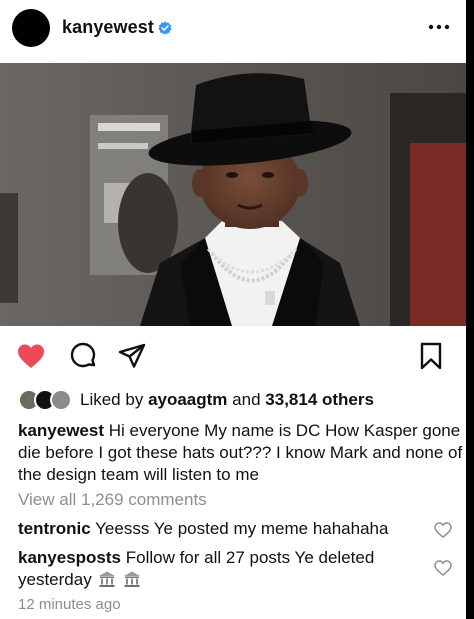 The width and height of the screenshot is (474, 619). What do you see at coordinates (431, 356) in the screenshot?
I see `bookmark-icon` at bounding box center [431, 356].